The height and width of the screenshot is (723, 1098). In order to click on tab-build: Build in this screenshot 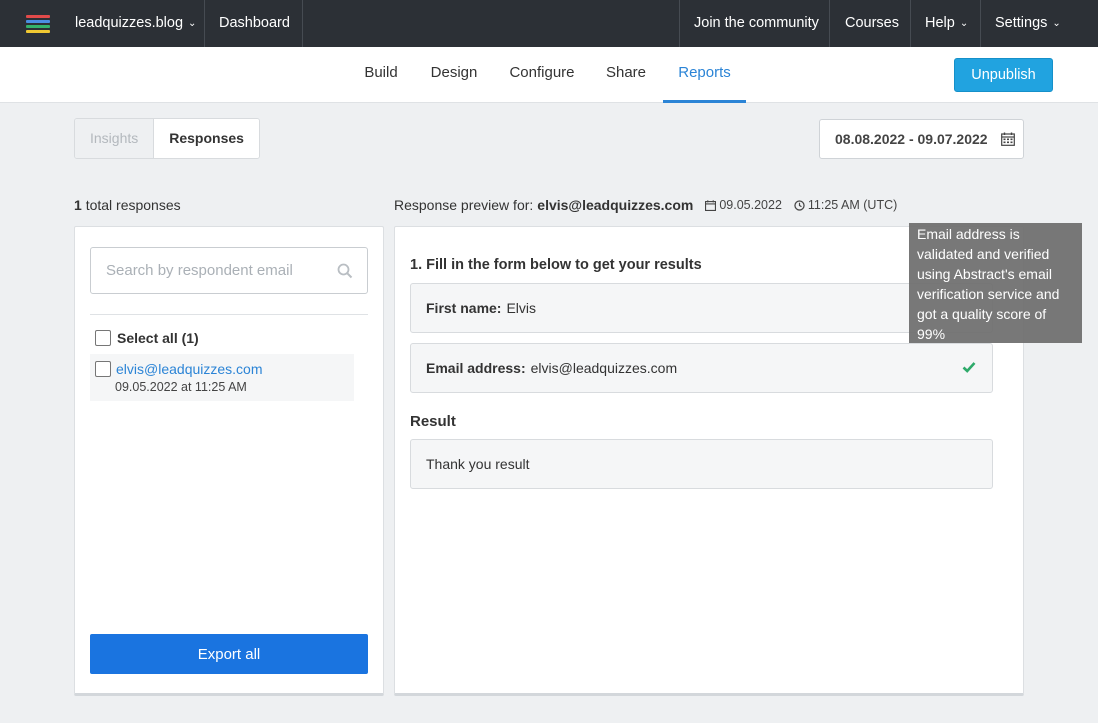, I will do `click(381, 75)`.